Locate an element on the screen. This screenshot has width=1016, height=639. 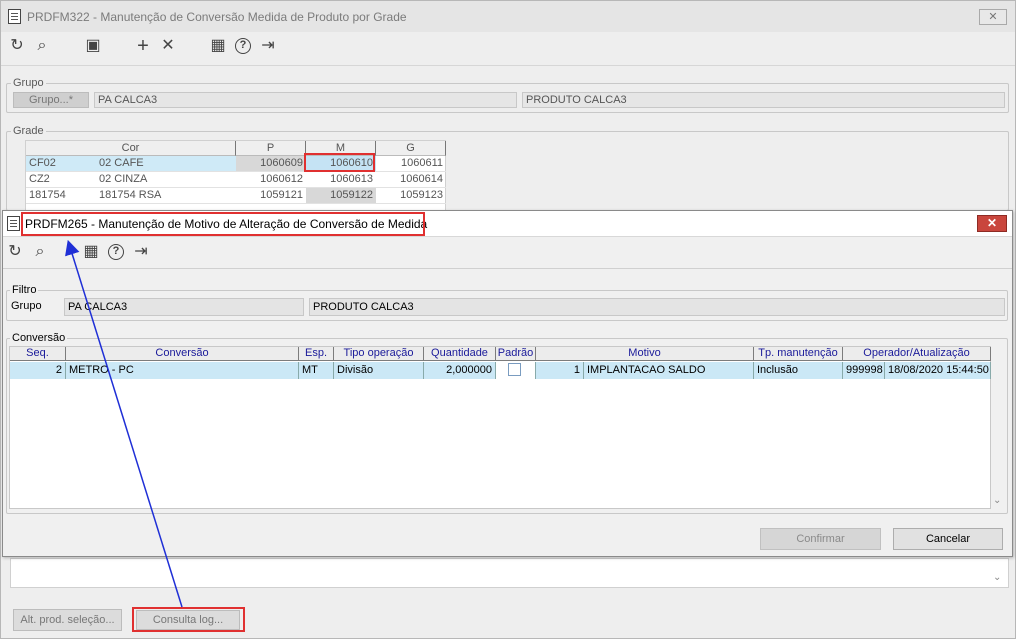
annotation-arrow is located at coordinates (124, 423).